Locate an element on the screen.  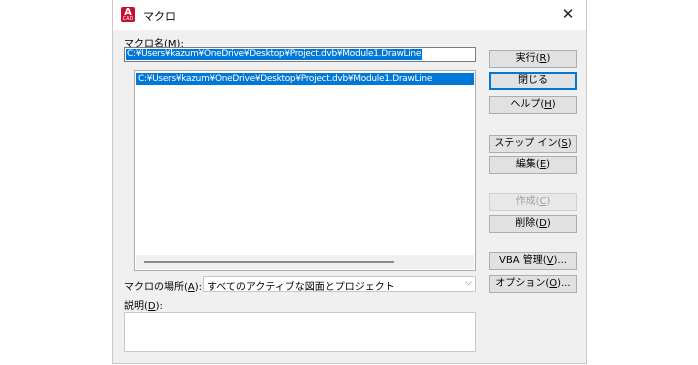
close-icon: ✕ is located at coordinates (568, 14).